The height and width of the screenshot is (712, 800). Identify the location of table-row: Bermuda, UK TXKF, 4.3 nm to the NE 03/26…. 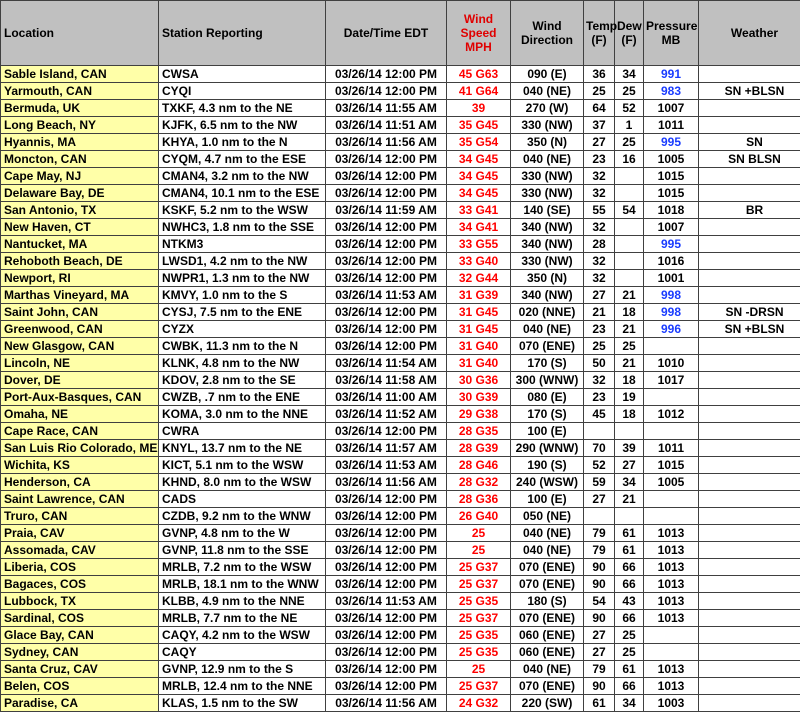
(400, 108).